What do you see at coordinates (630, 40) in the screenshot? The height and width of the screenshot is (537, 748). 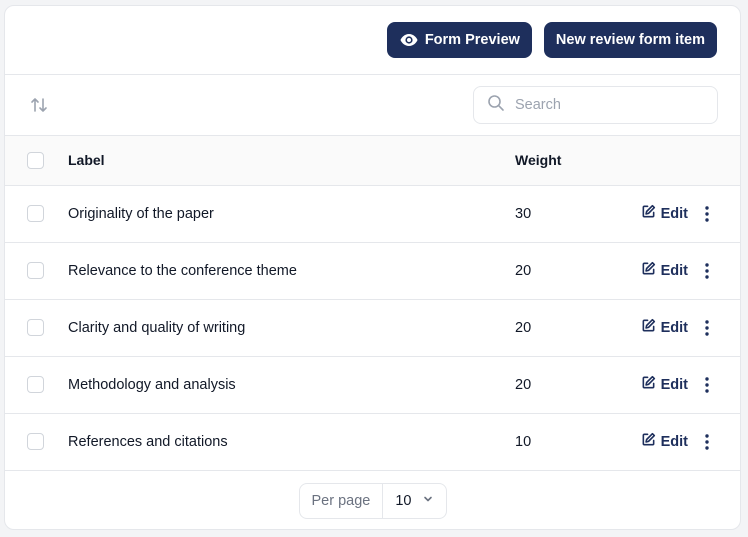 I see `new-review-form-item-button: New review form item` at bounding box center [630, 40].